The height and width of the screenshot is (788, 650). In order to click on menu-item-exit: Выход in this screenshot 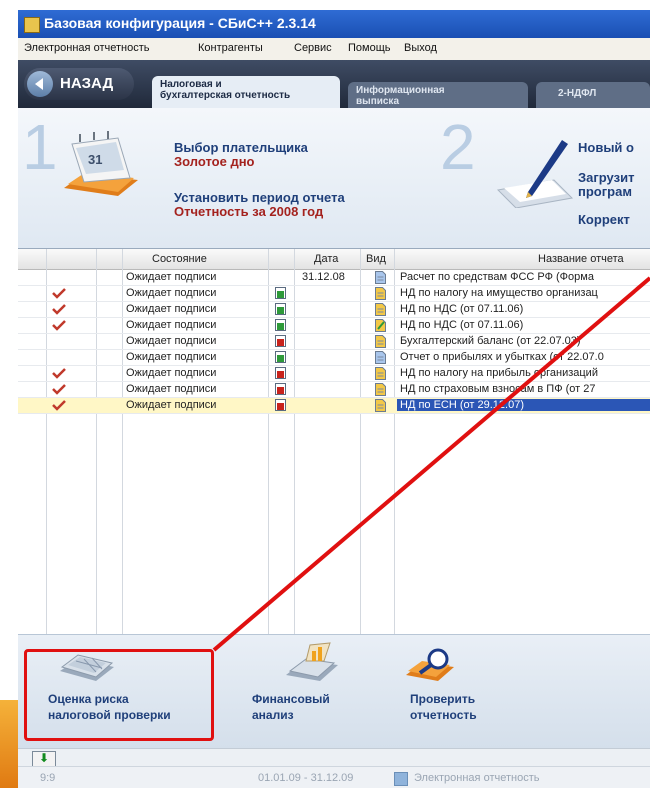, I will do `click(420, 48)`.